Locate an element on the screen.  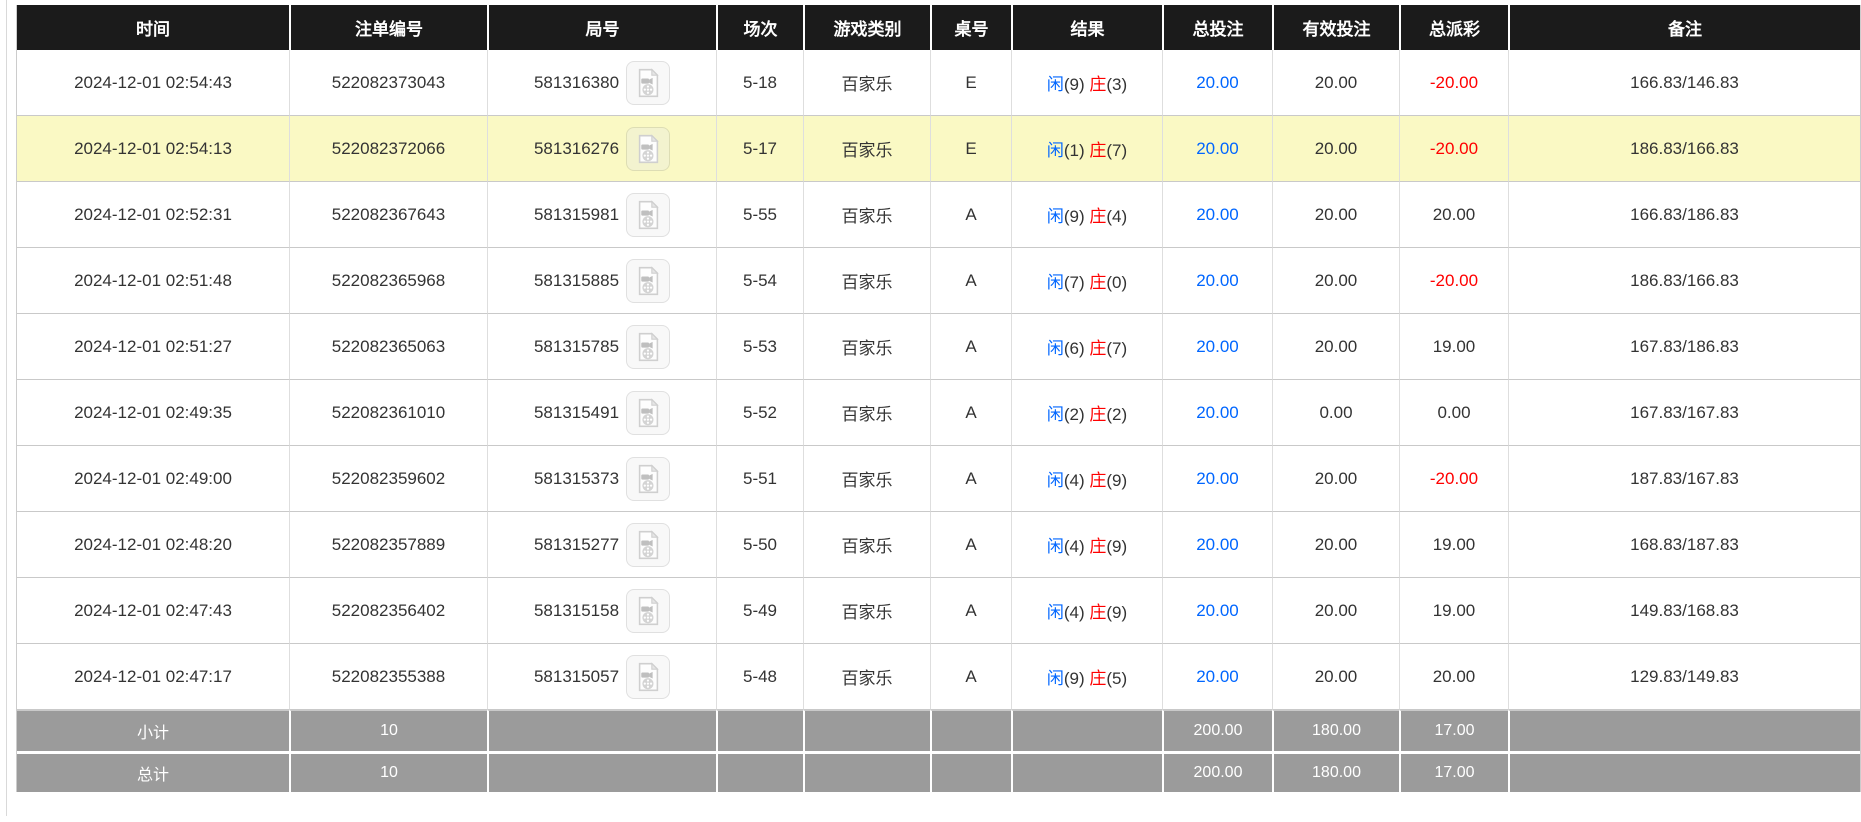
bet-id-cell: 522082365063 is located at coordinates (388, 347).